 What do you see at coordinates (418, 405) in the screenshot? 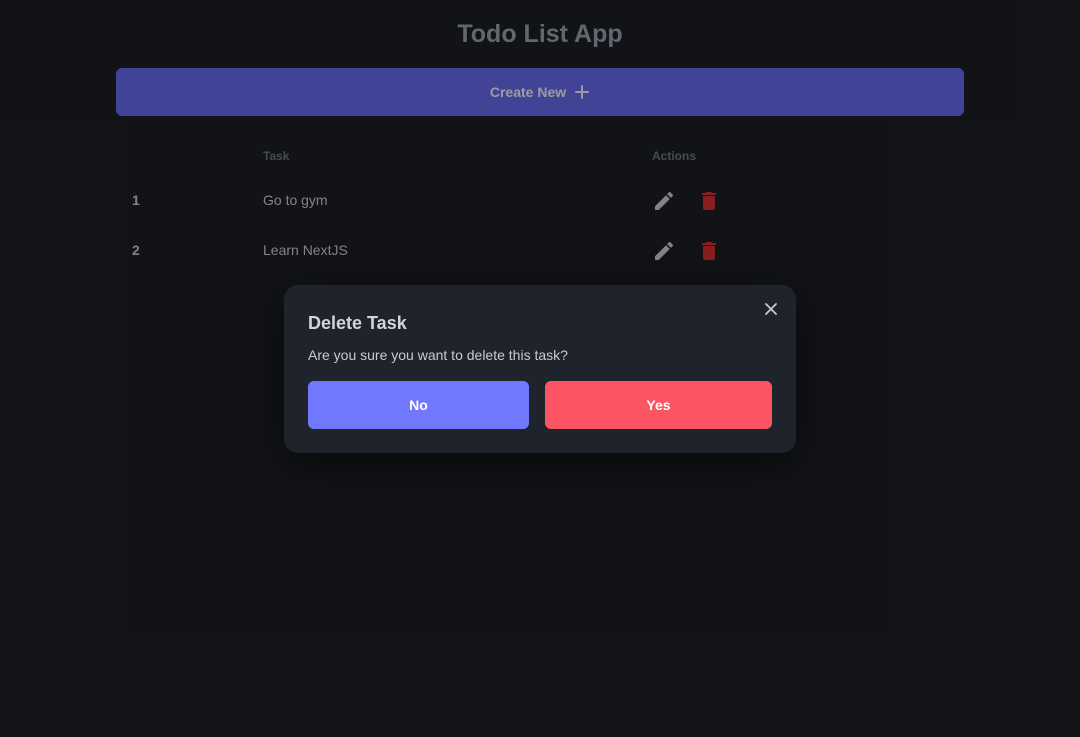
I see `no-button: No` at bounding box center [418, 405].